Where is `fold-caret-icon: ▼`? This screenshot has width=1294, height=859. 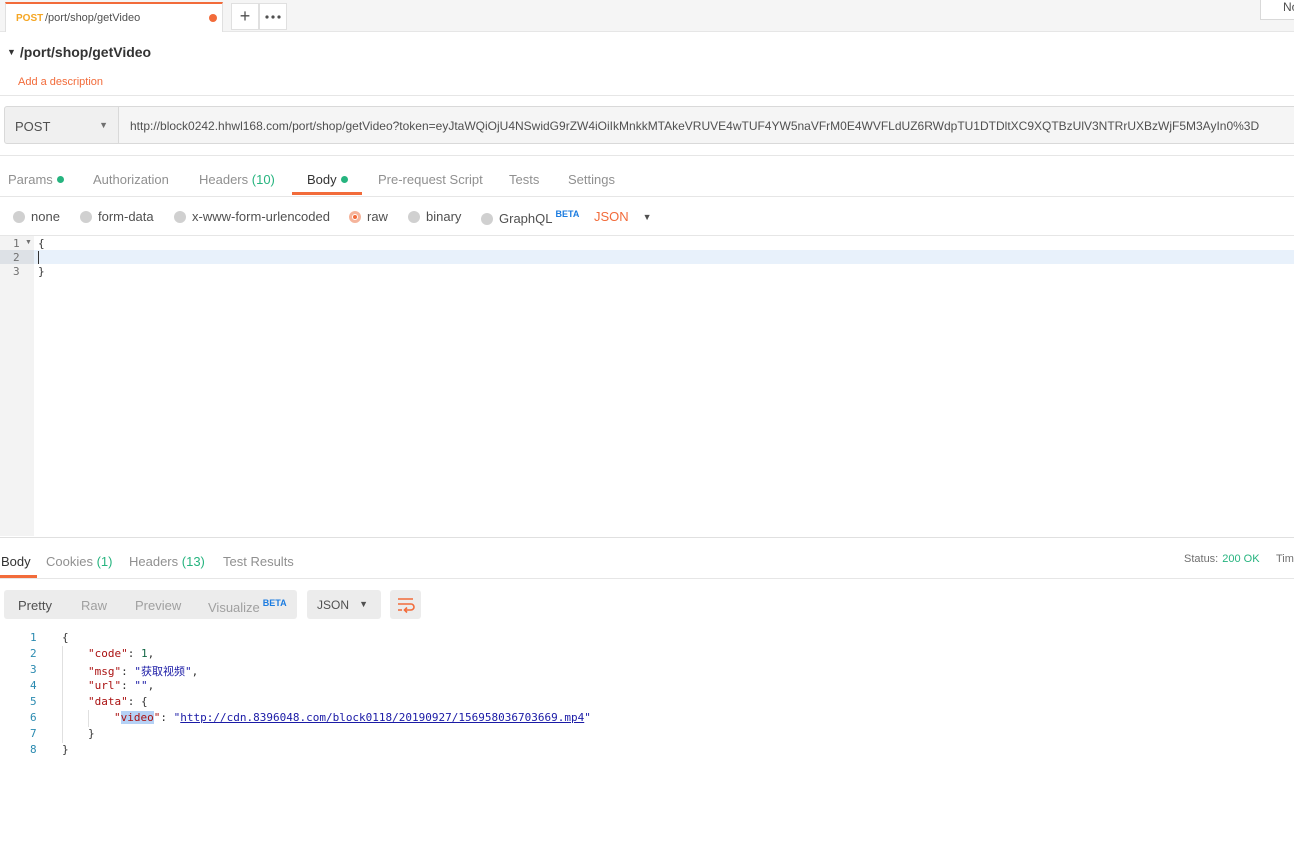
fold-caret-icon: ▼ is located at coordinates (28, 242).